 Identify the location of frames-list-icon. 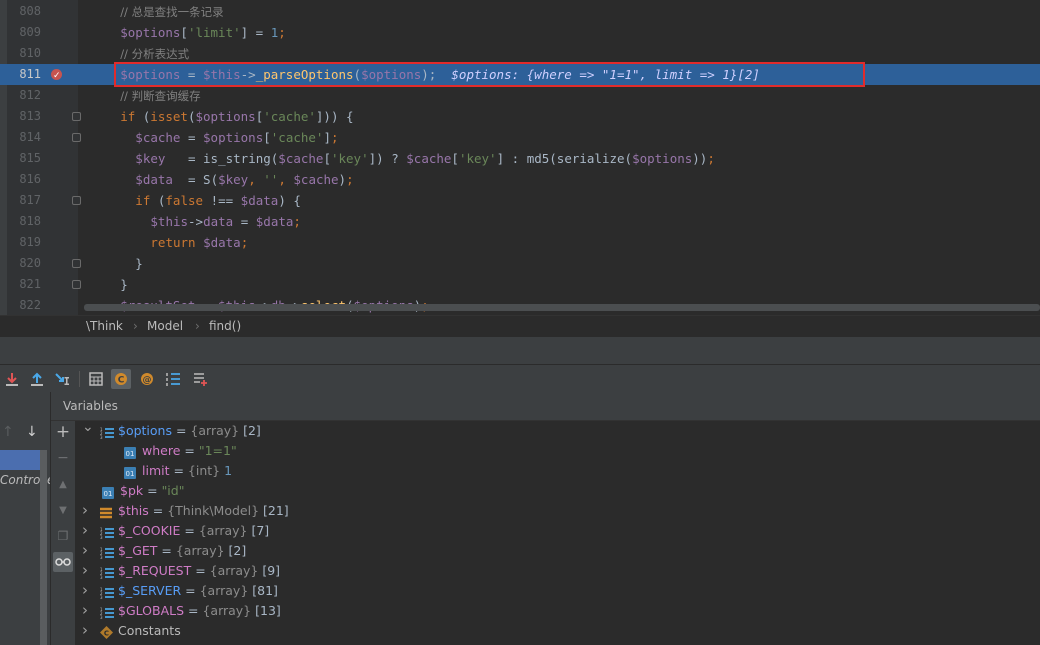
(173, 379).